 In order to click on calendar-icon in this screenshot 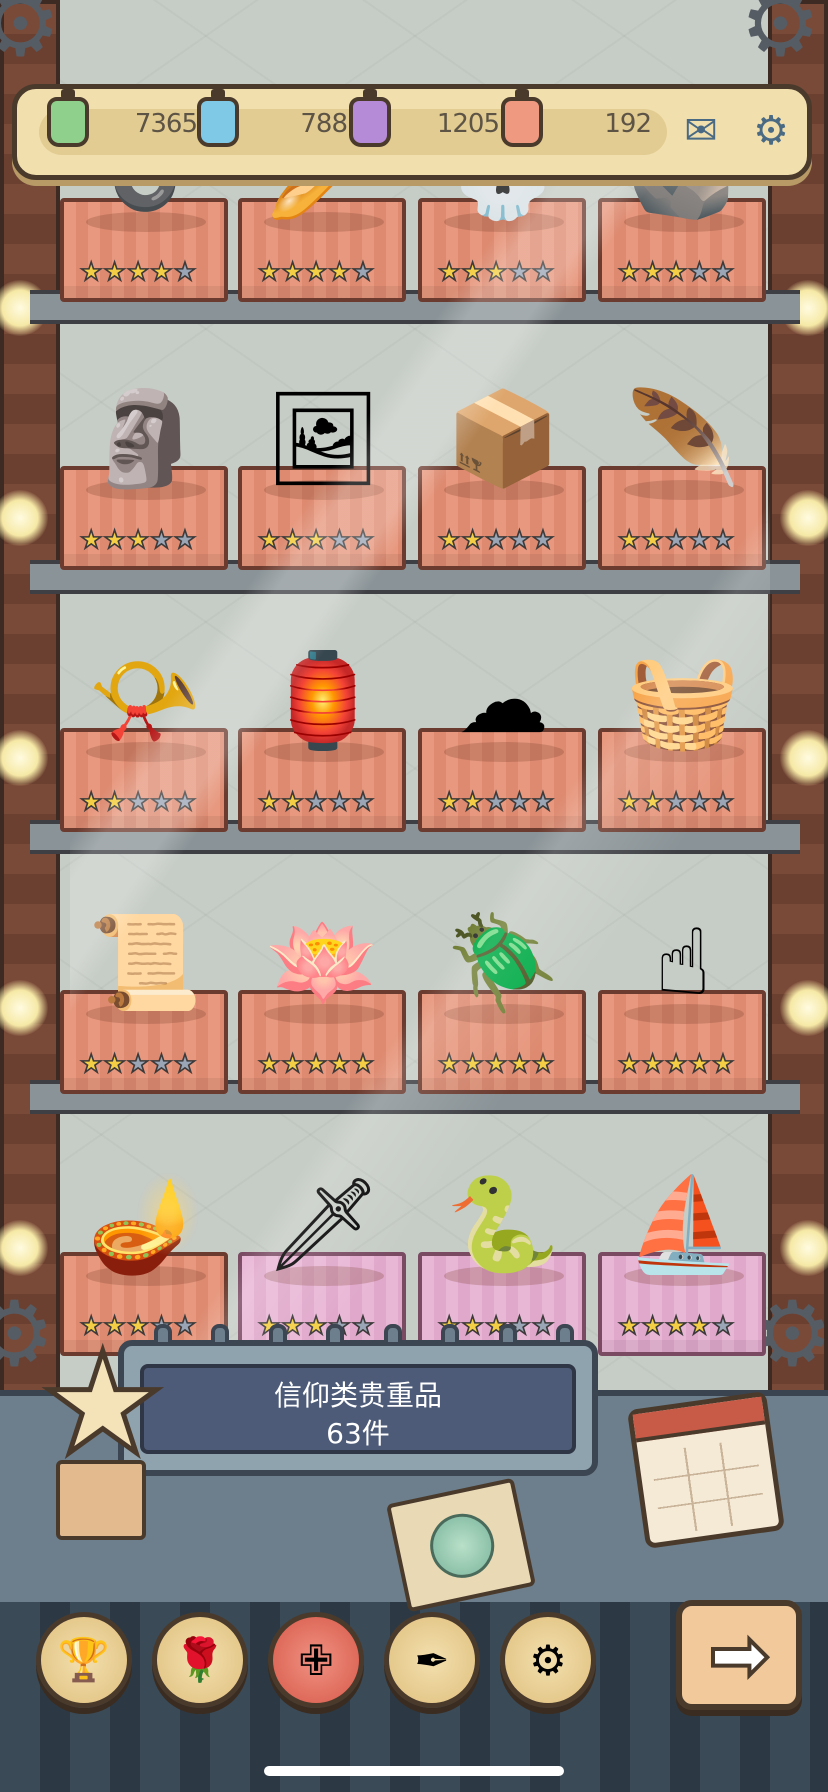, I will do `click(706, 1470)`.